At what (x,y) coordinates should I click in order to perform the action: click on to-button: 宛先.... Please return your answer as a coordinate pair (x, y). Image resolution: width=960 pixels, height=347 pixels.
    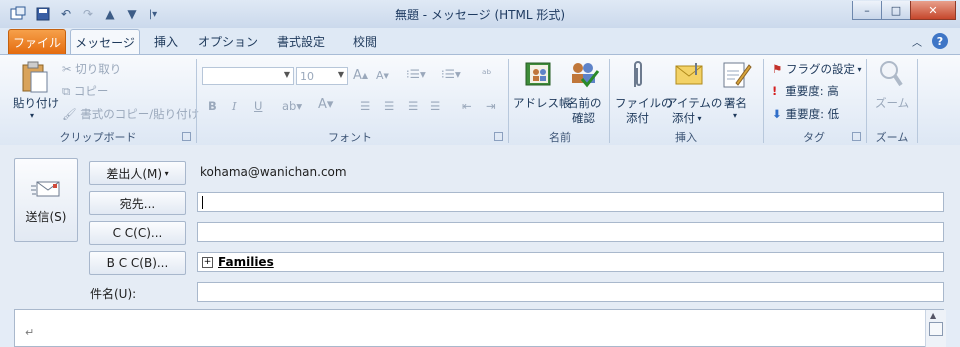
    Looking at the image, I should click on (137, 203).